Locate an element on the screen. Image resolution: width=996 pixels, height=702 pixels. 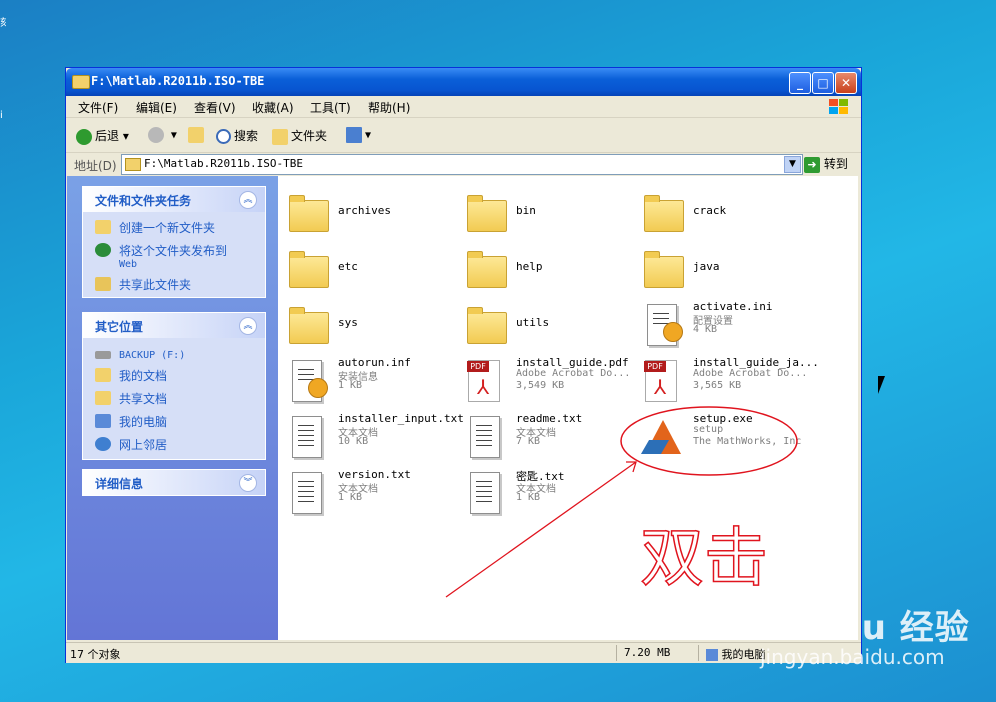
highlight-circle is located at coordinates (709, 441).